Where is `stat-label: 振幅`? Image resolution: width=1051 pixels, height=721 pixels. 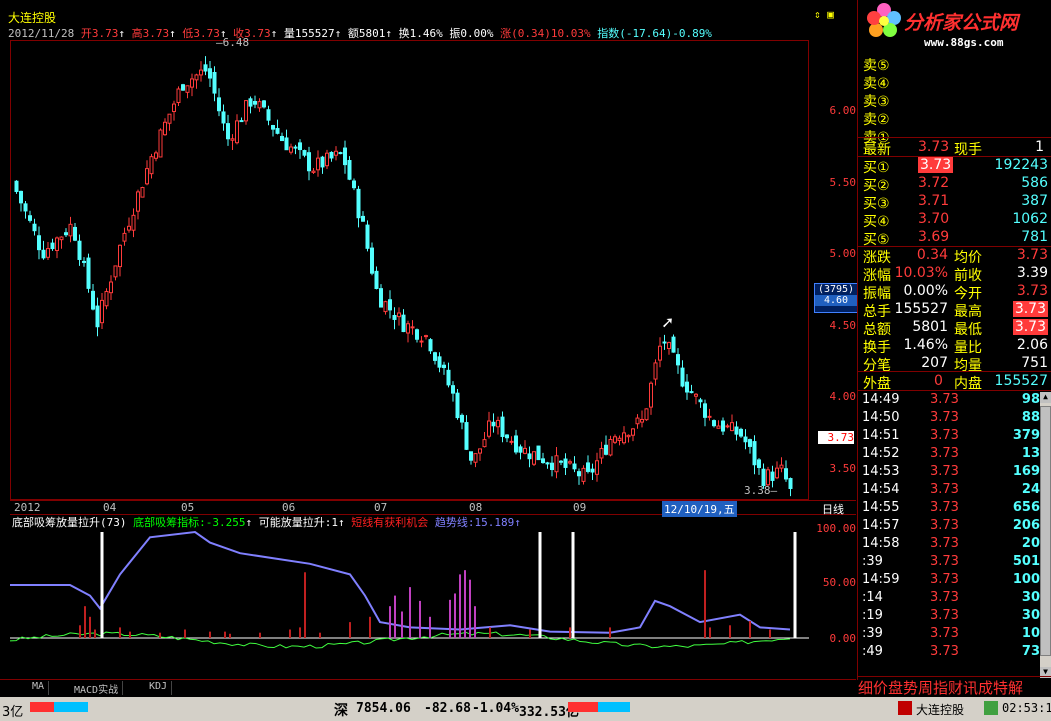
stat-label: 振幅 is located at coordinates (877, 294).